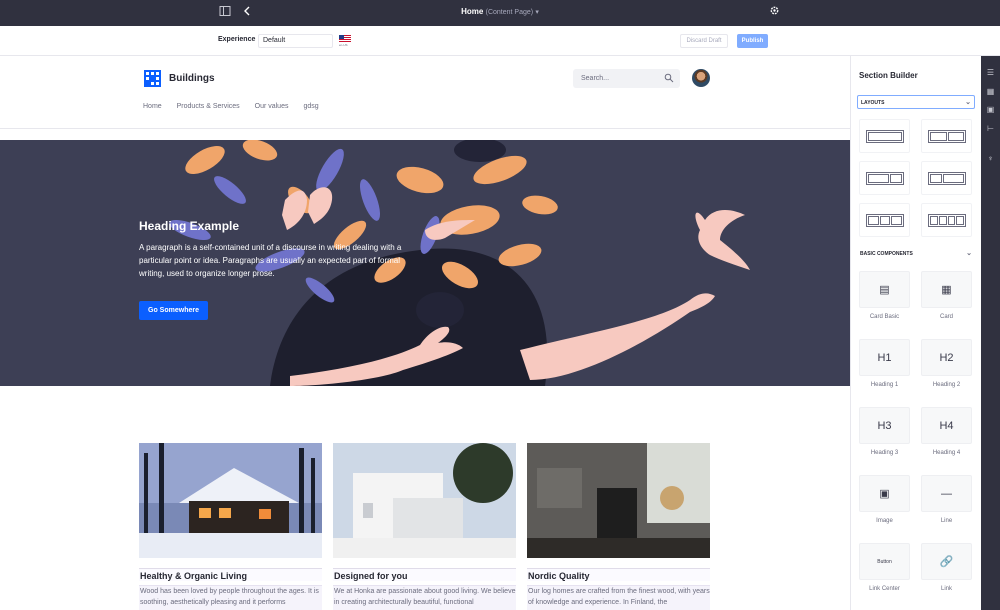 The width and height of the screenshot is (1000, 610). What do you see at coordinates (774, 13) in the screenshot?
I see `gear-icon` at bounding box center [774, 13].